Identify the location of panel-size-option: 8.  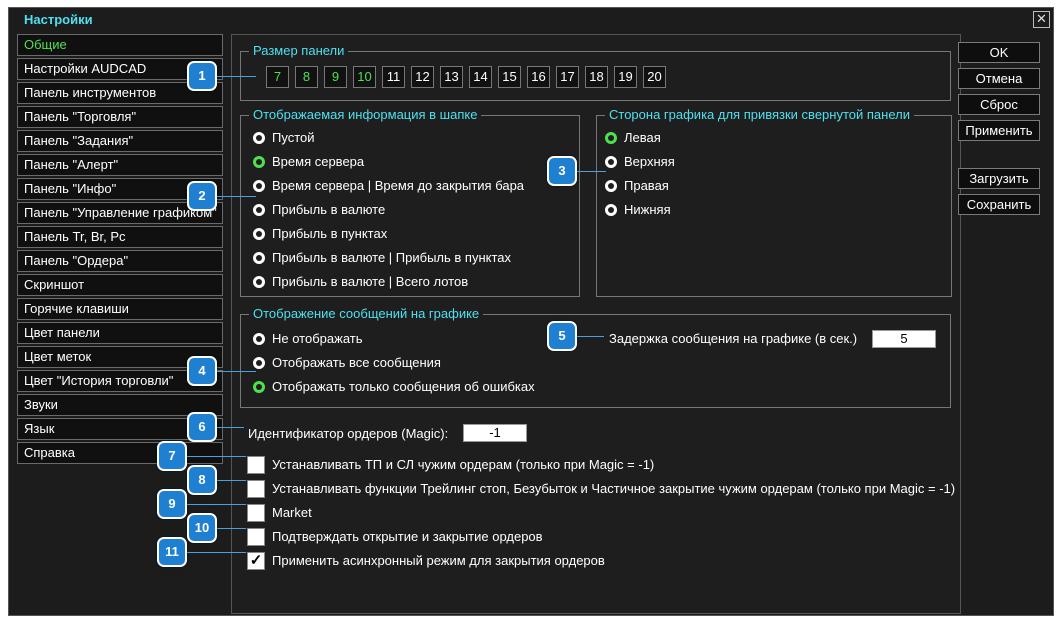
(306, 77).